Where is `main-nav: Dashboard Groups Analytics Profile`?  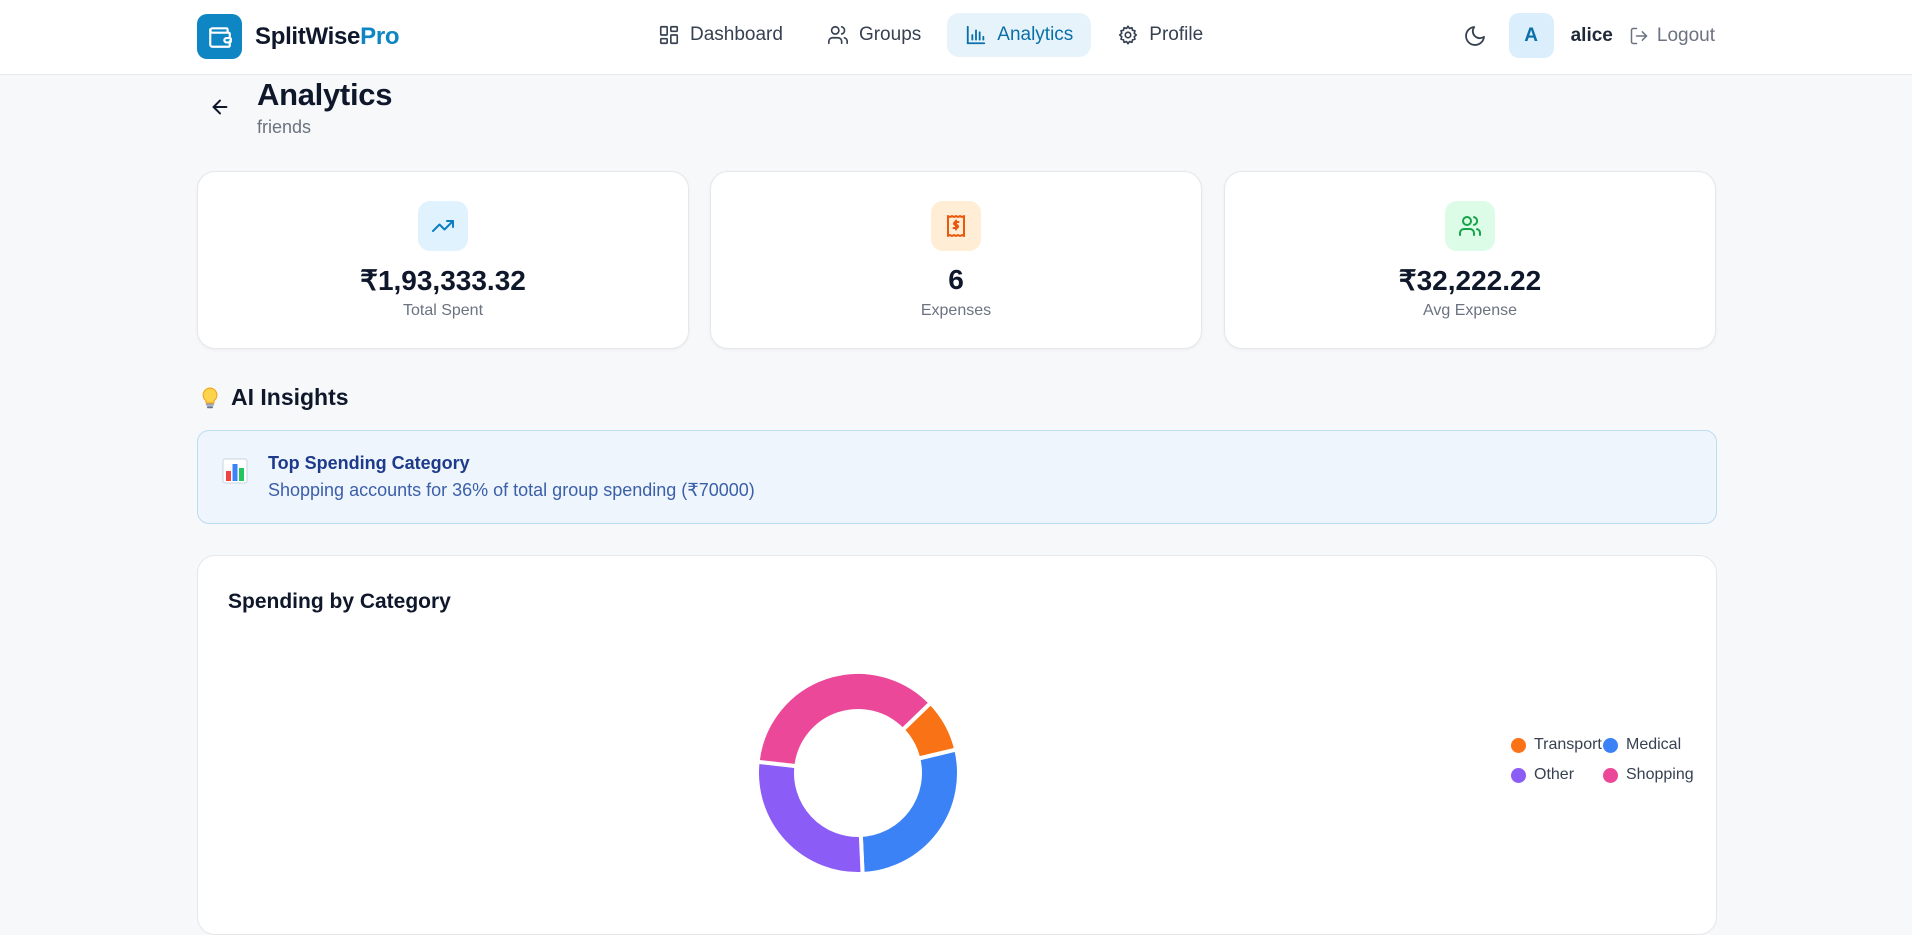 main-nav: Dashboard Groups Analytics Profile is located at coordinates (930, 35).